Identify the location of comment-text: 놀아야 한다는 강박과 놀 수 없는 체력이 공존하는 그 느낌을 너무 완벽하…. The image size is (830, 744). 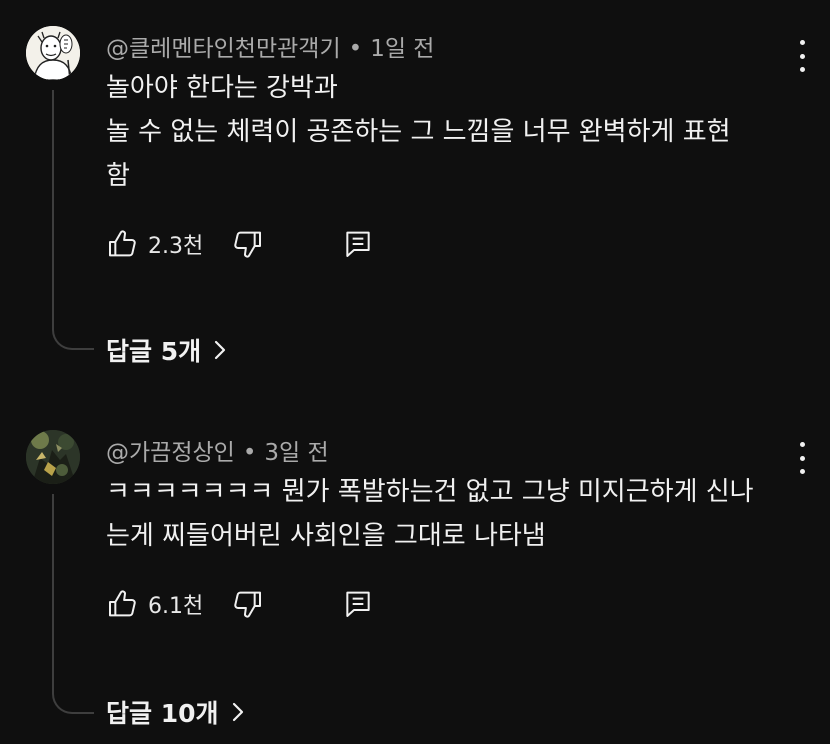
(456, 132).